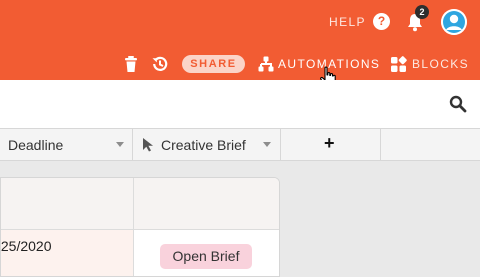 The height and width of the screenshot is (277, 480). Describe the element at coordinates (458, 104) in the screenshot. I see `search-icon` at that location.